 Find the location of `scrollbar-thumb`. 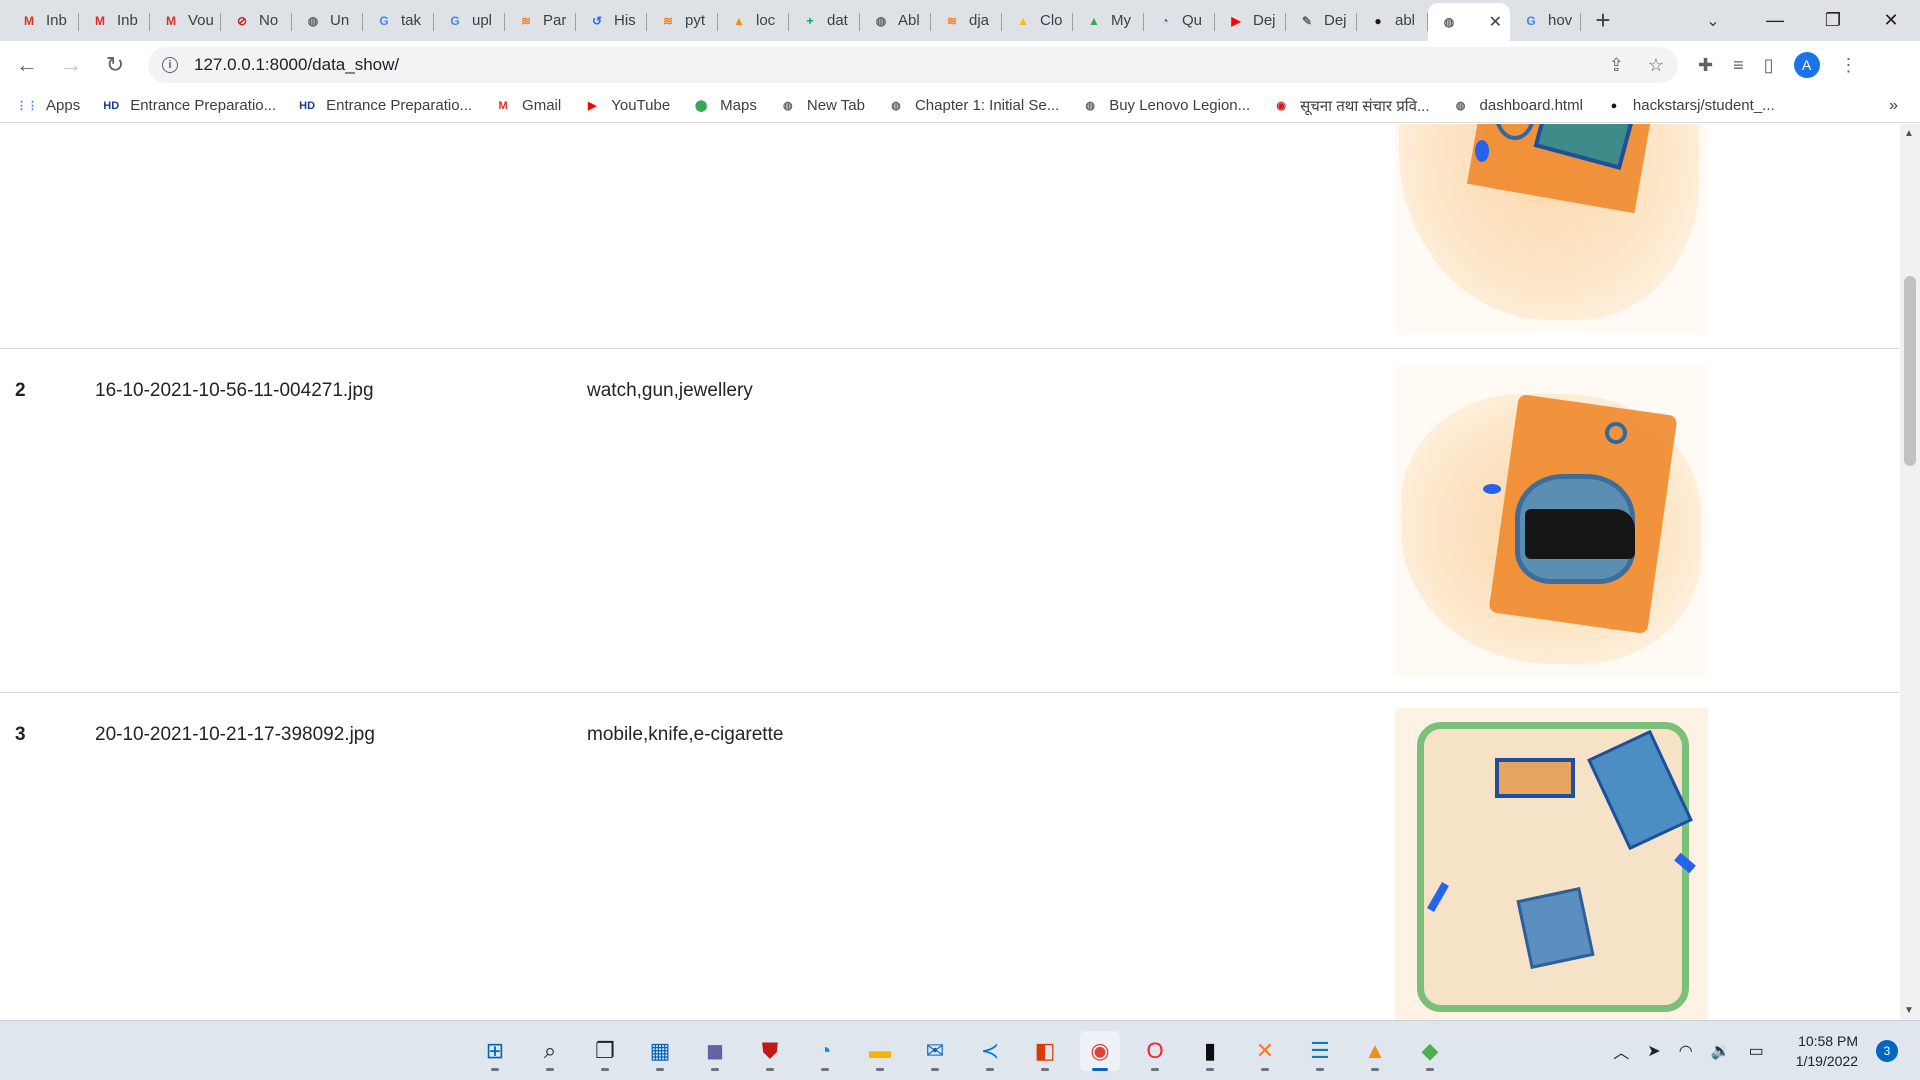

scrollbar-thumb is located at coordinates (1910, 371).